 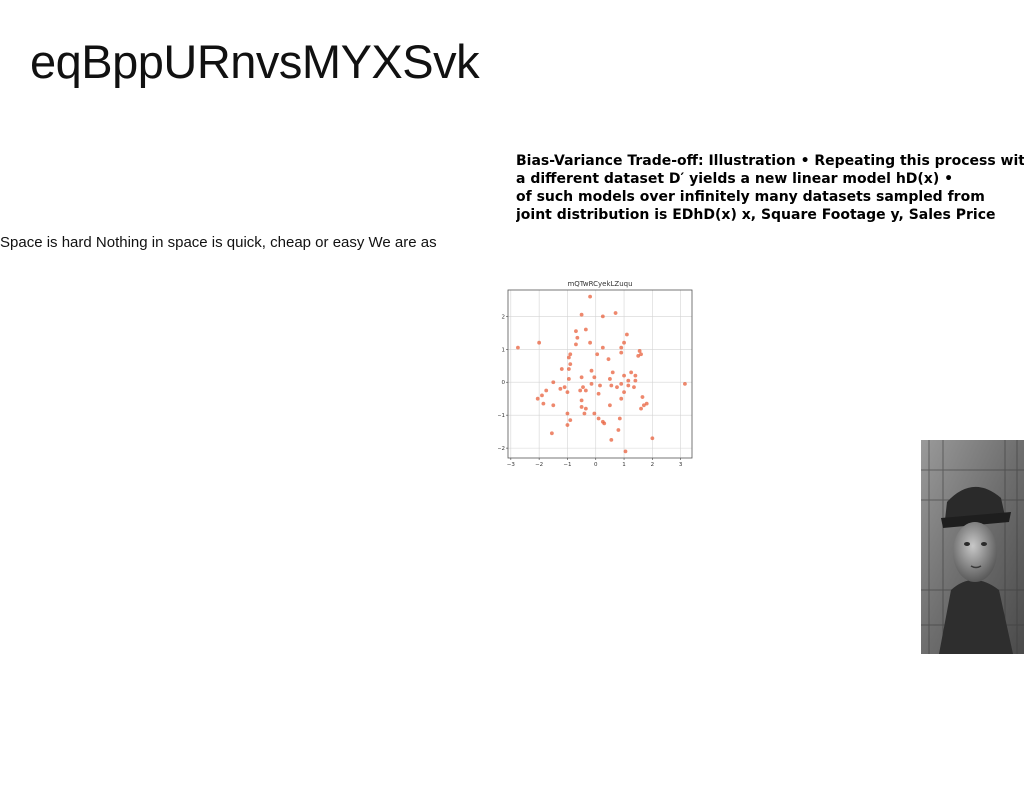 I want to click on y-tick-label: −2, so click(x=501, y=449).